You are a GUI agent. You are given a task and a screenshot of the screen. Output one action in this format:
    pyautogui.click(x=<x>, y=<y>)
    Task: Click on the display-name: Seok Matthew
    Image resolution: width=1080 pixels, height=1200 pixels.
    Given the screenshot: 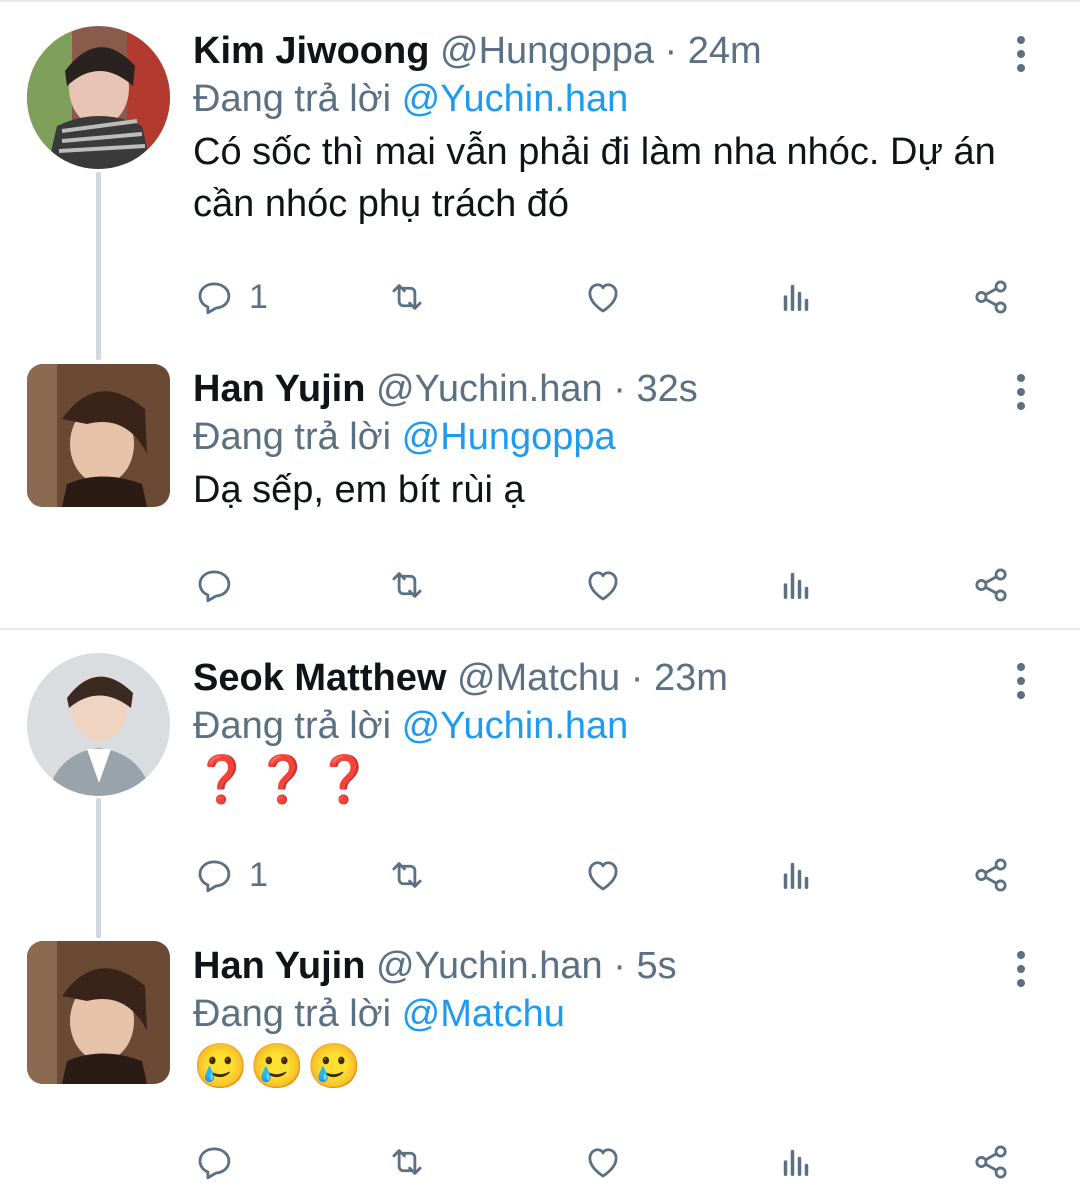 What is the action you would take?
    pyautogui.click(x=319, y=678)
    